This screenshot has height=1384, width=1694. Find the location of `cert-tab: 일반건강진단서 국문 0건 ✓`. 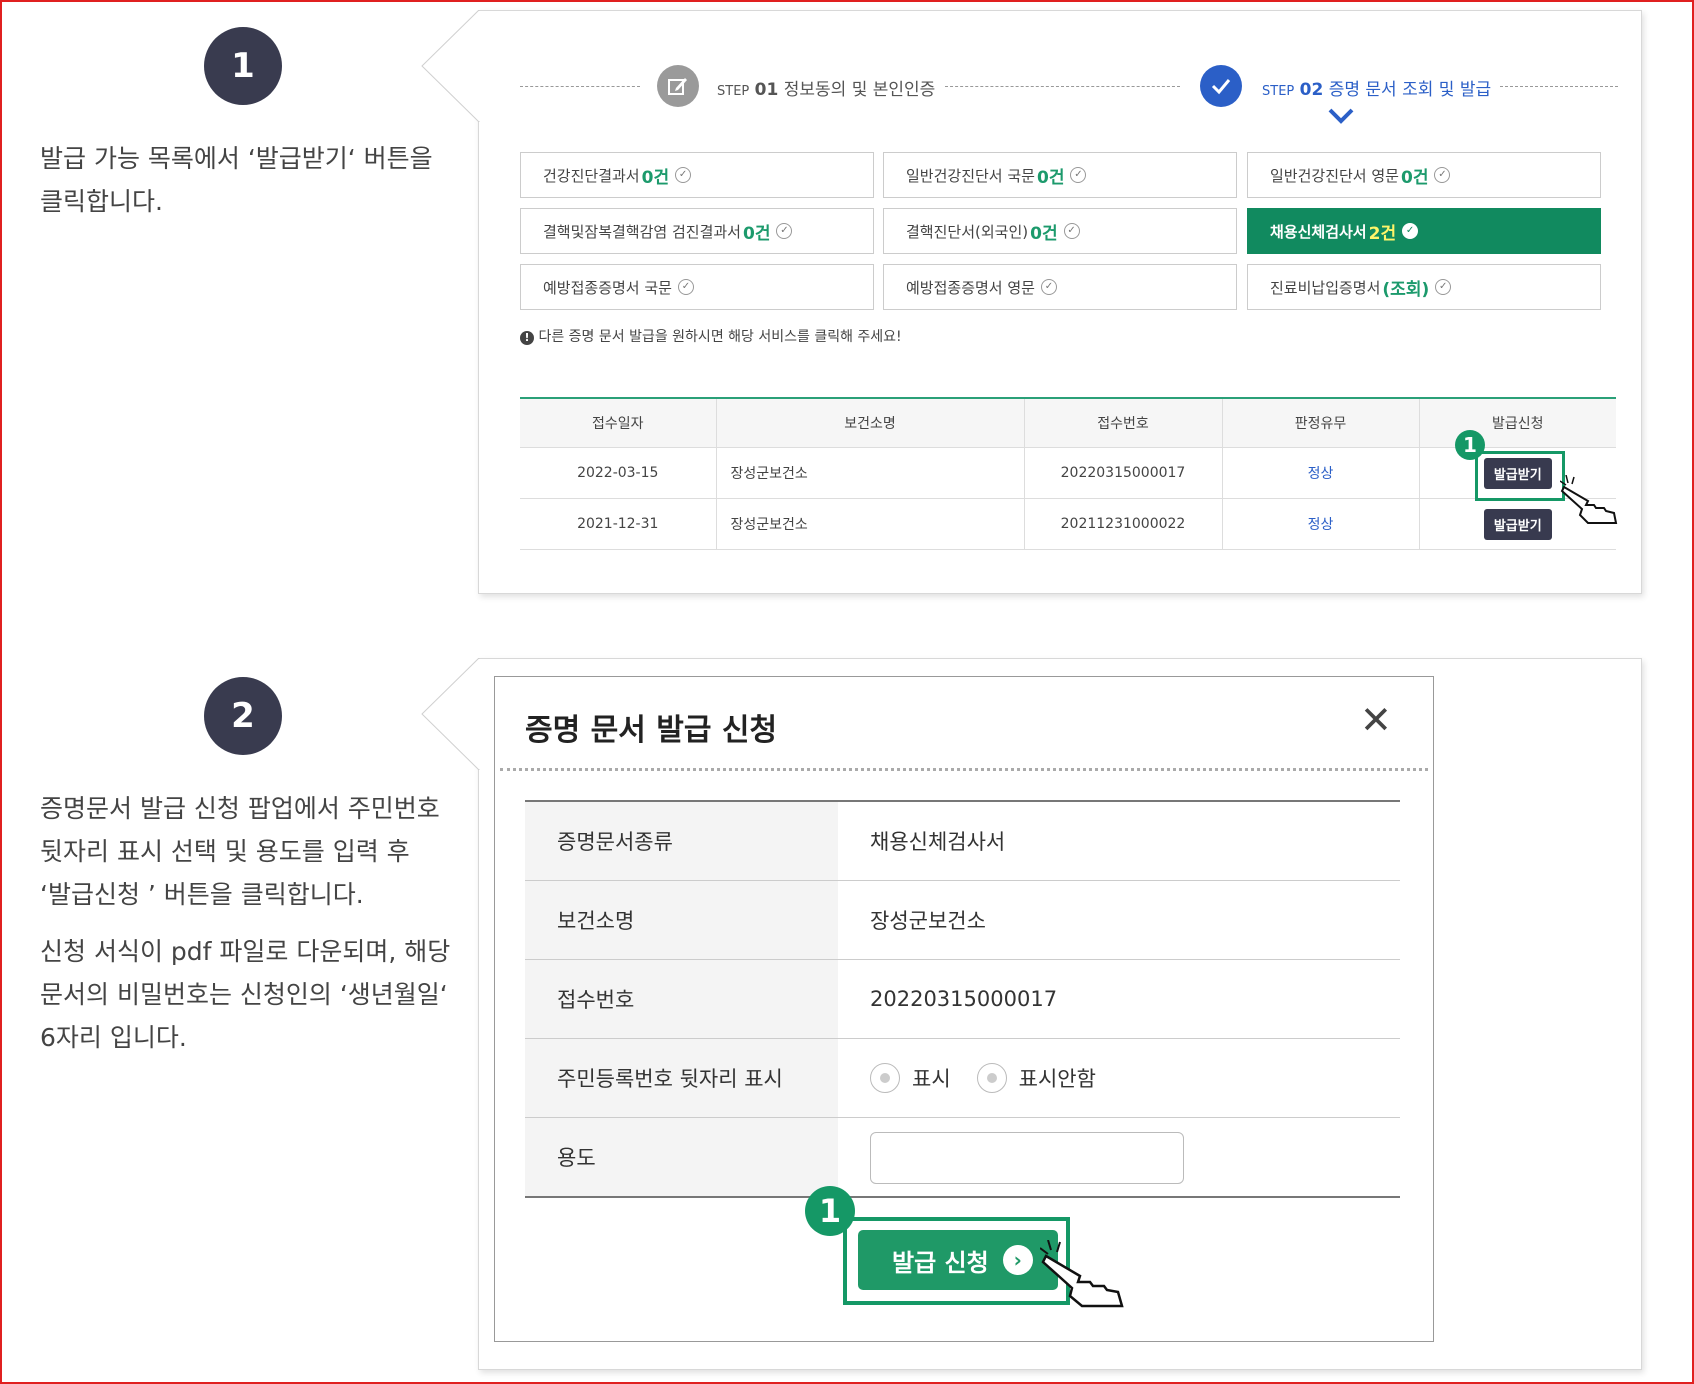

cert-tab: 일반건강진단서 국문 0건 ✓ is located at coordinates (1060, 175).